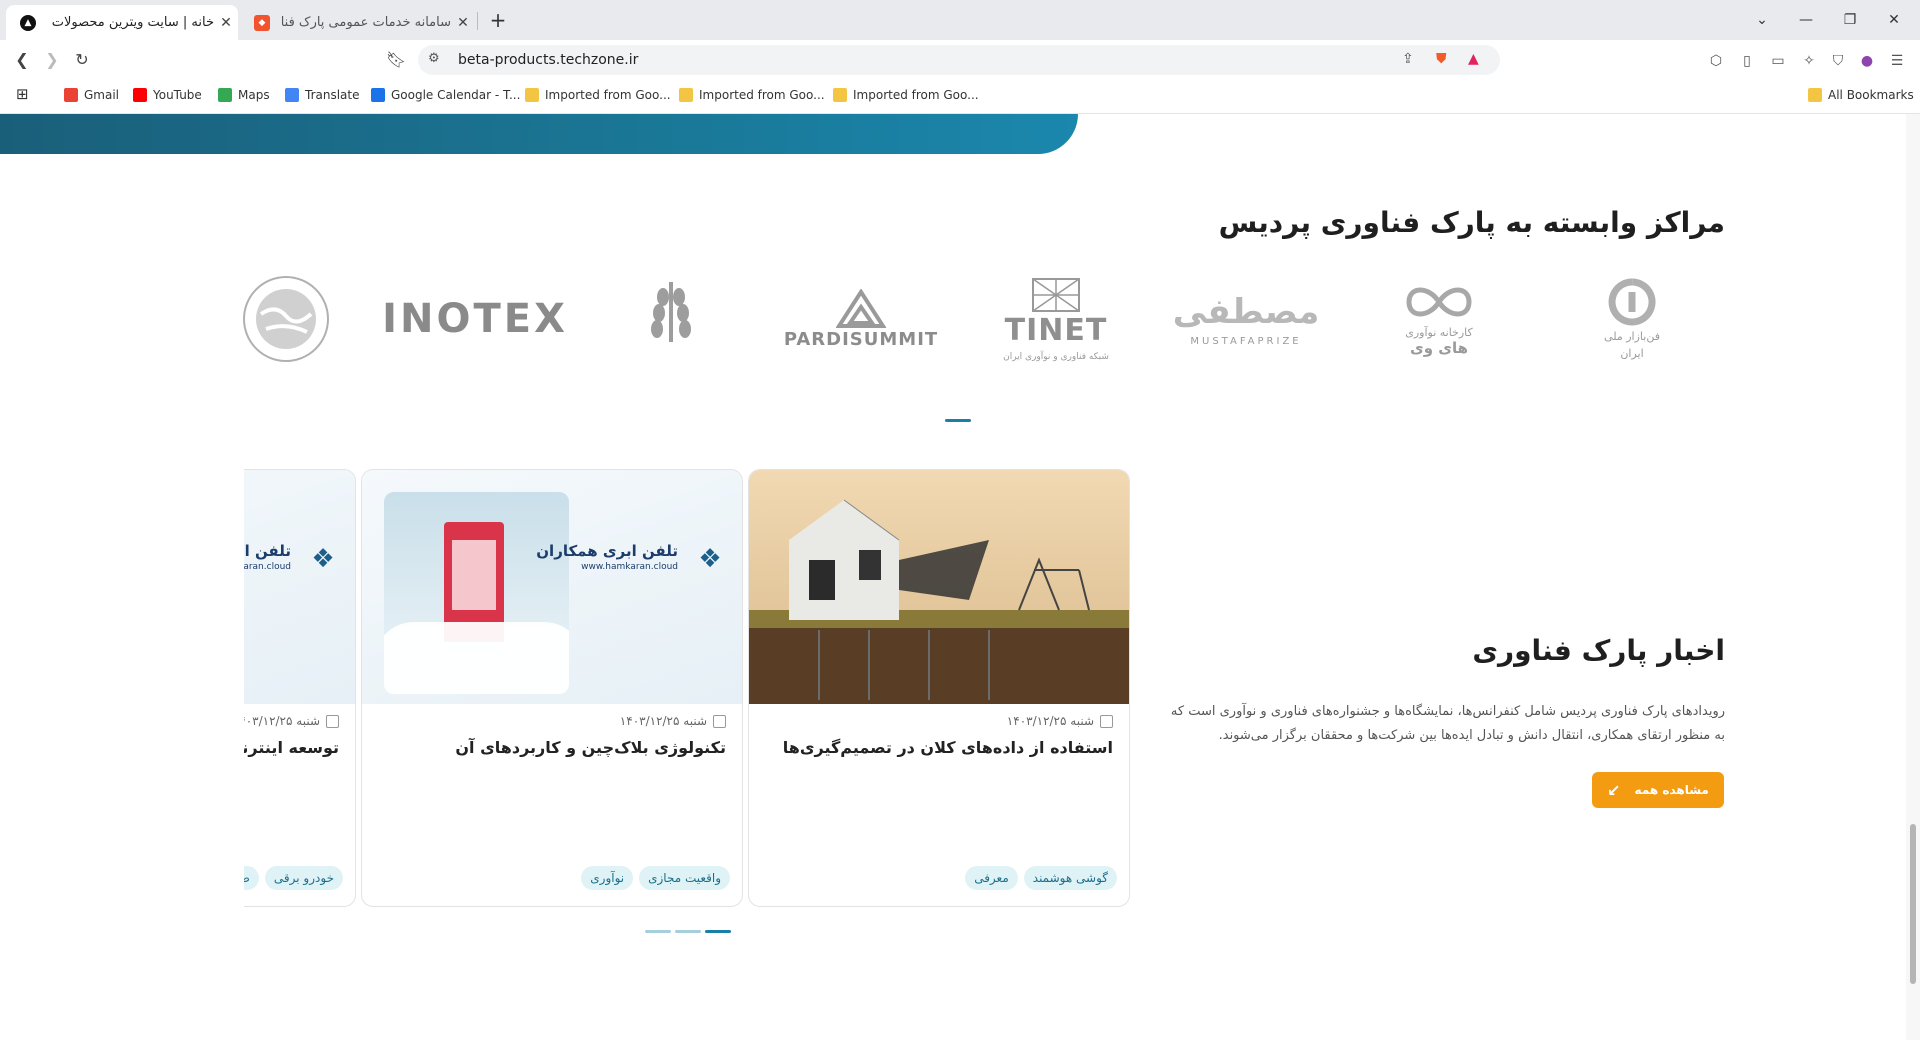 This screenshot has height=1040, width=1920. Describe the element at coordinates (1716, 61) in the screenshot. I see `extensions-icon: ⬡` at that location.